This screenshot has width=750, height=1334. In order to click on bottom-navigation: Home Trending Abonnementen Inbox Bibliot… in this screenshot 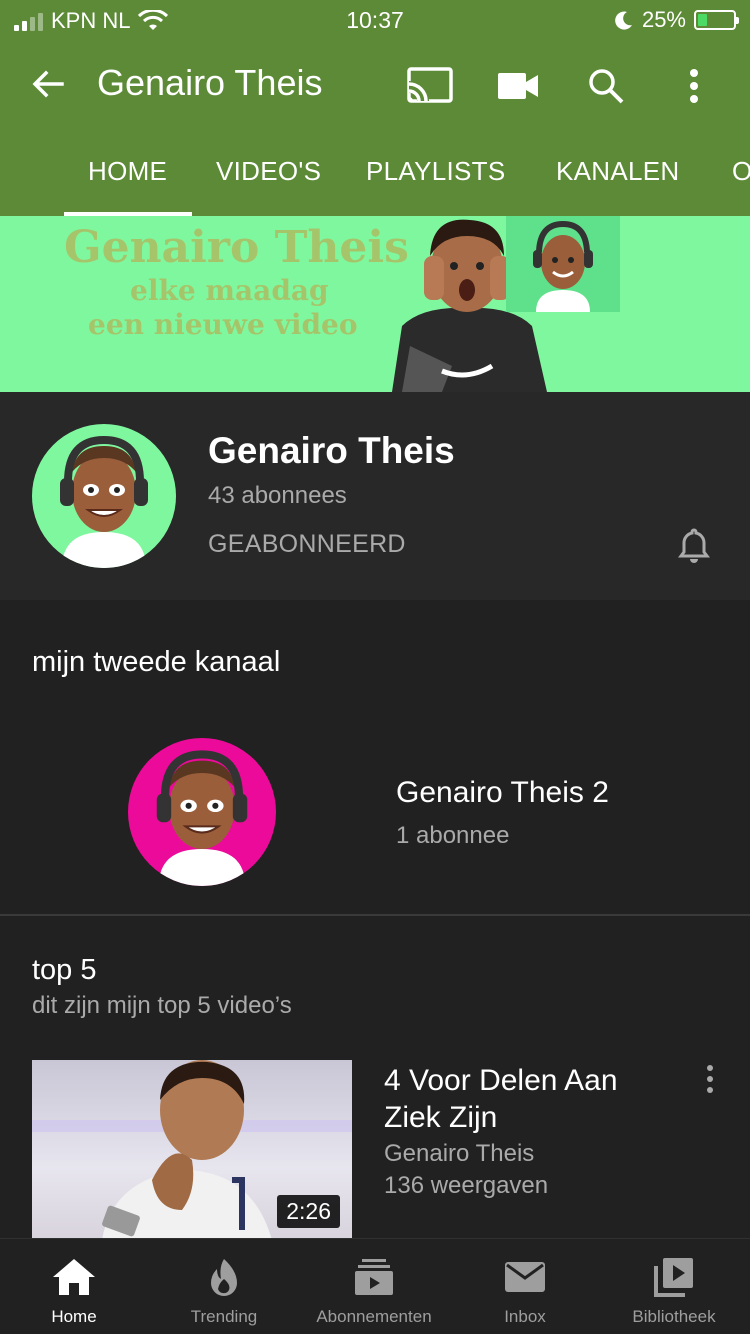, I will do `click(375, 1286)`.